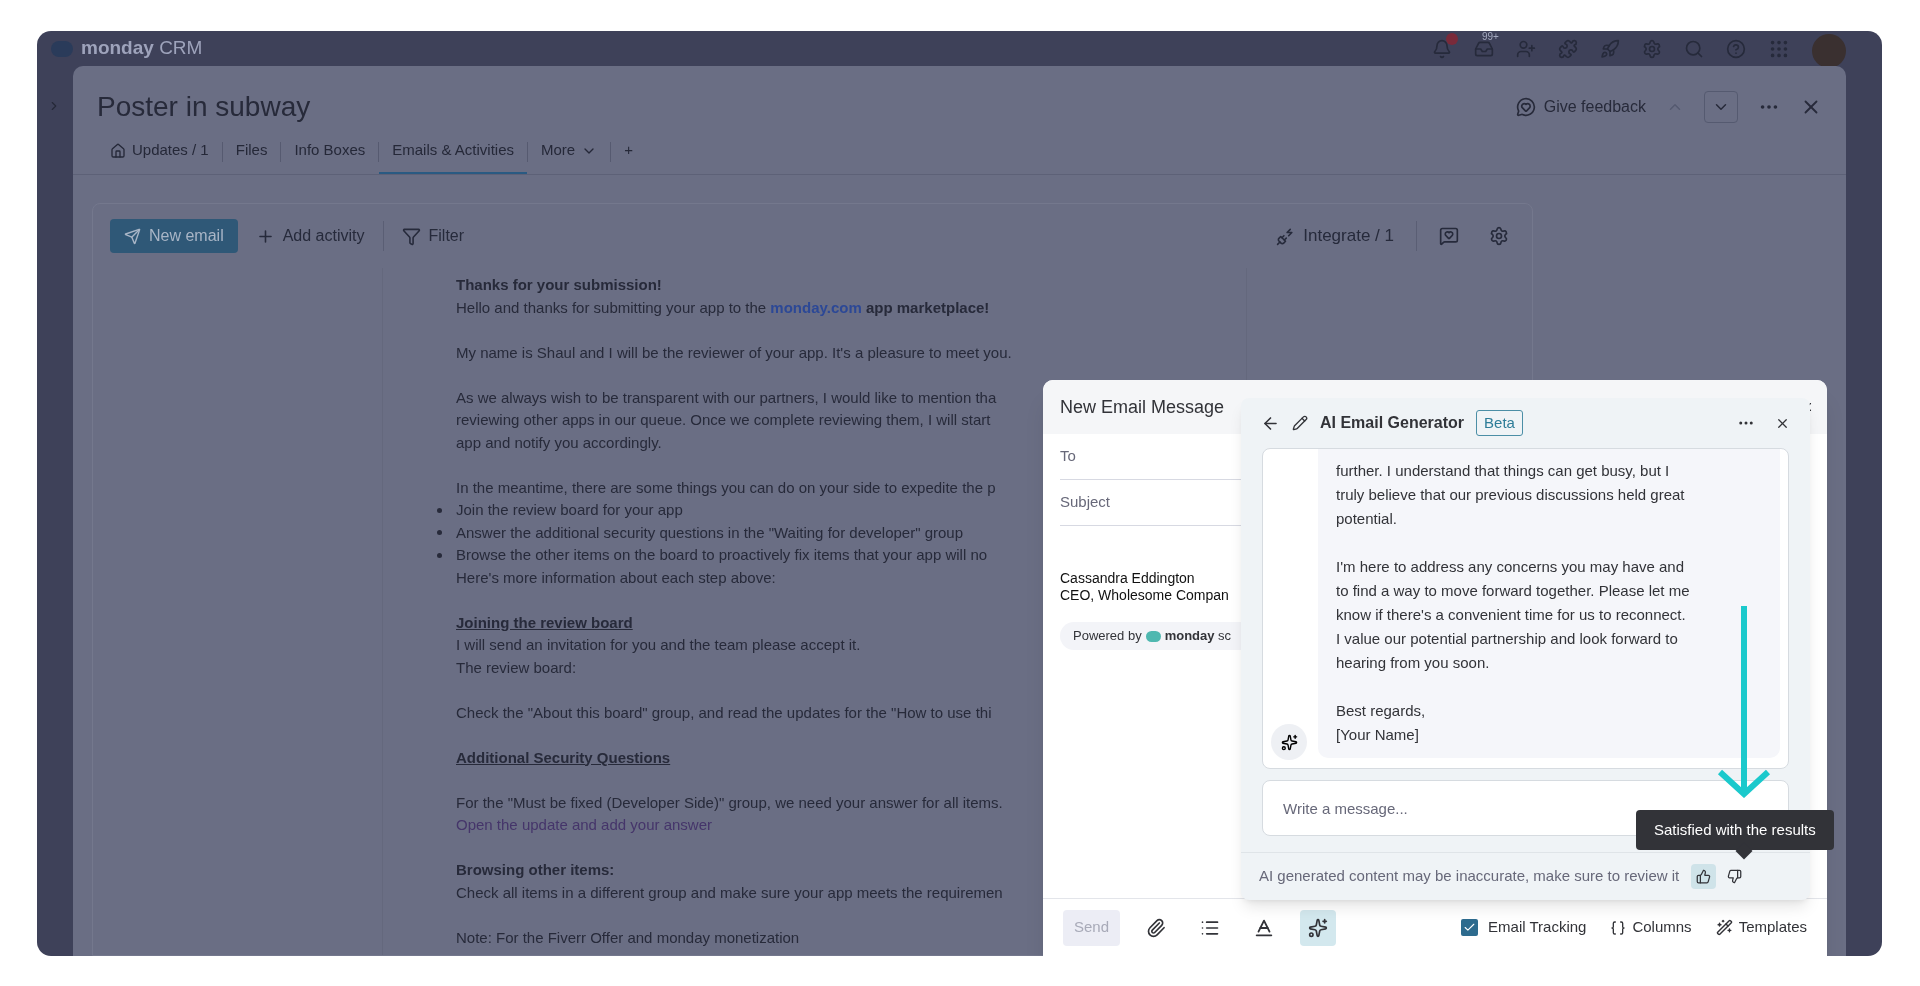 The height and width of the screenshot is (986, 1920). What do you see at coordinates (1761, 927) in the screenshot?
I see `templates-button: Templates` at bounding box center [1761, 927].